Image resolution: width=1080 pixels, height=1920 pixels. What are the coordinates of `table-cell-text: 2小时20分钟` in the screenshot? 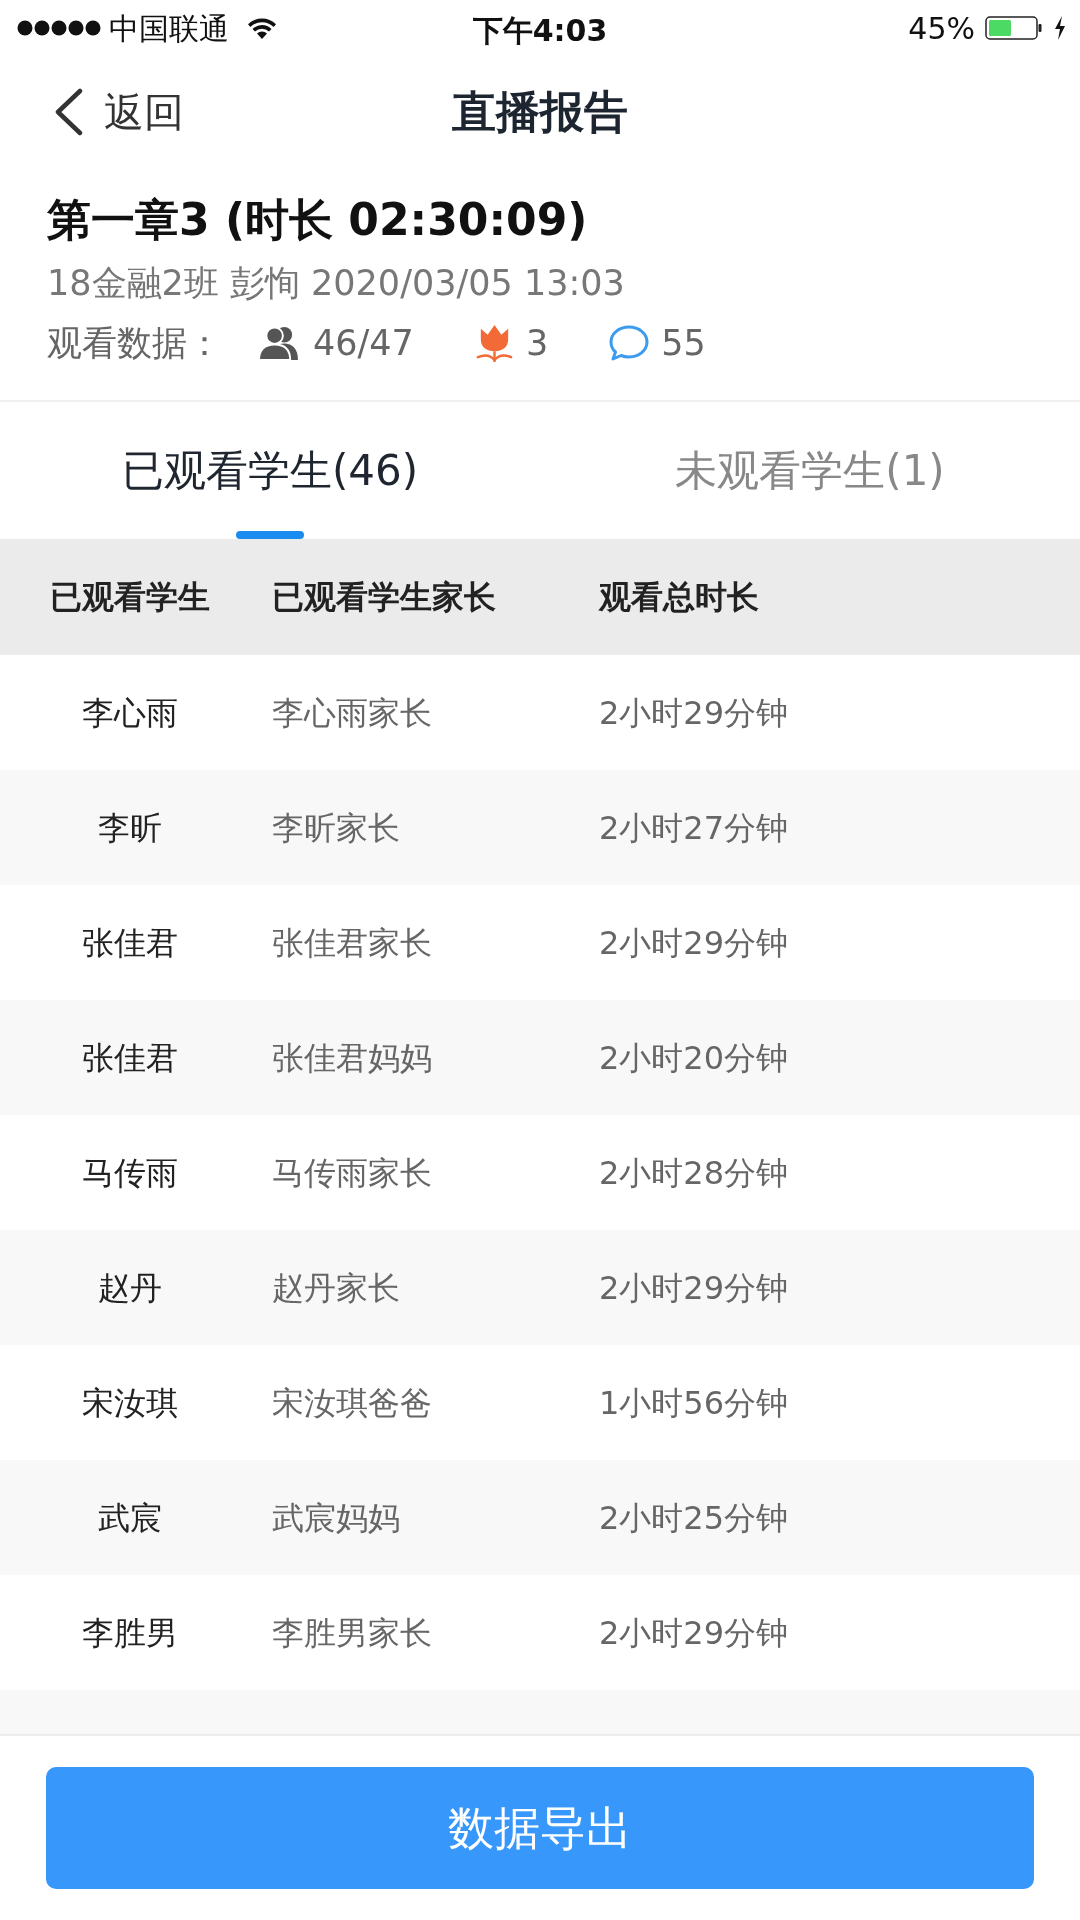 It's located at (694, 1058).